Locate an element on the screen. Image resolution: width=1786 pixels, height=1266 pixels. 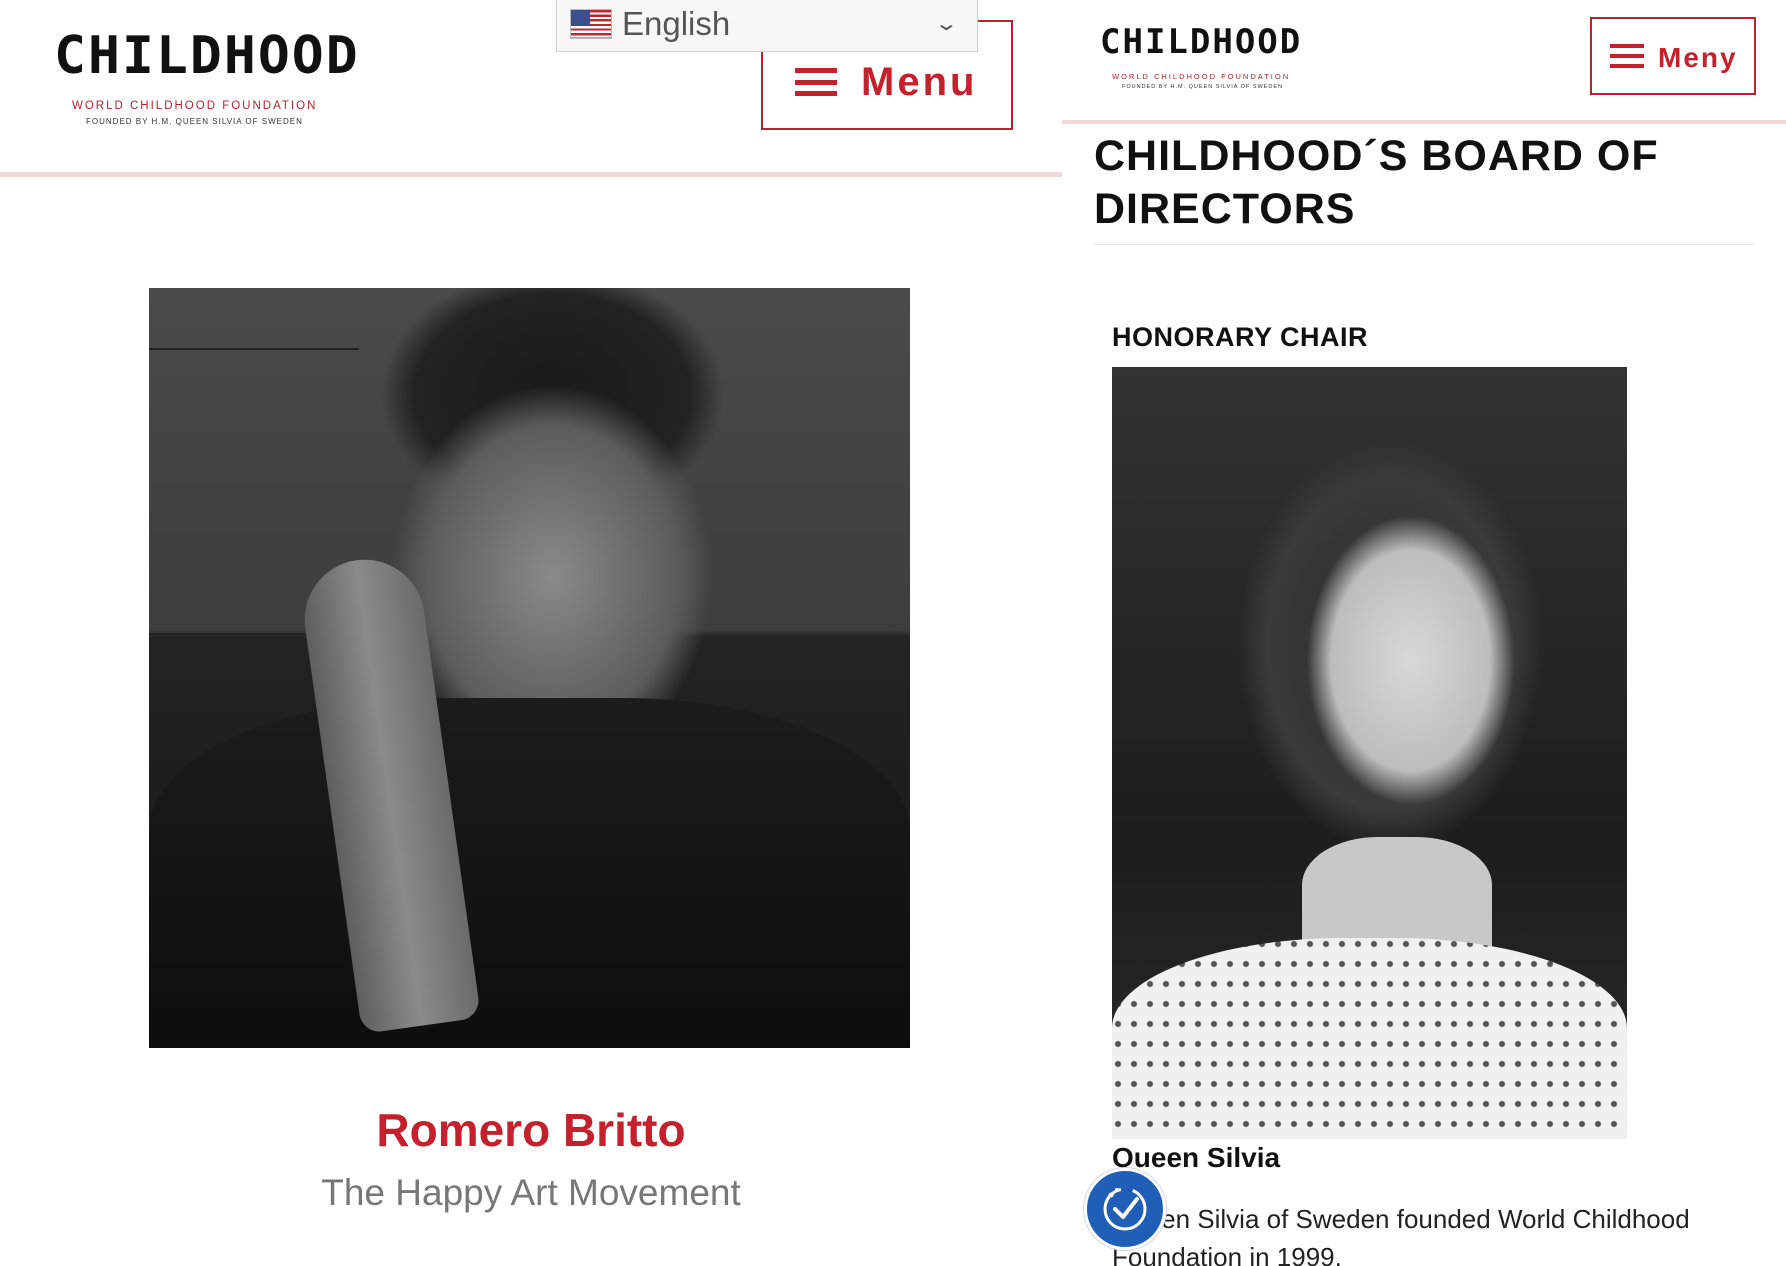
section-heading: HONORARY CHAIR is located at coordinates (1240, 337).